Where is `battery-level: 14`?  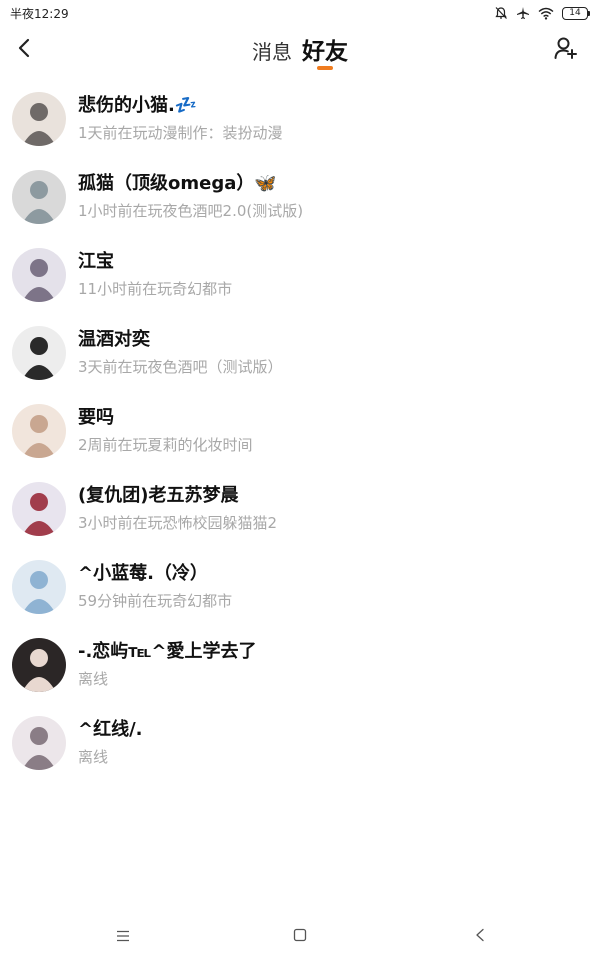
battery-level: 14 is located at coordinates (575, 13).